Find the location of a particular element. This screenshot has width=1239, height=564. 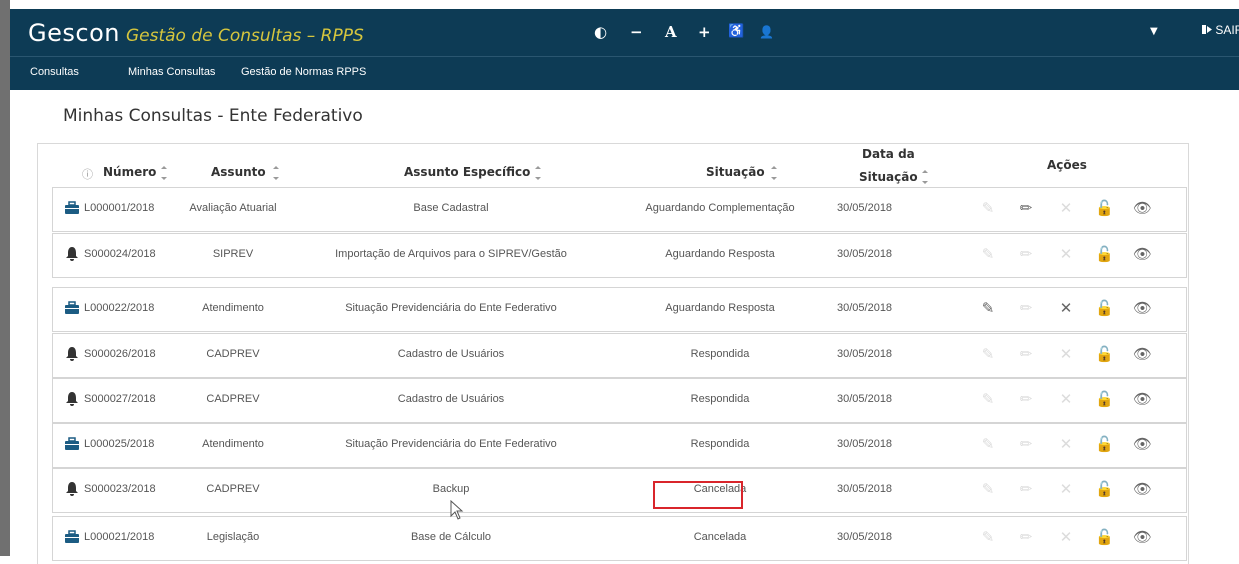

cell-assunto-especifico: Cadastro de Usuários is located at coordinates (451, 354).